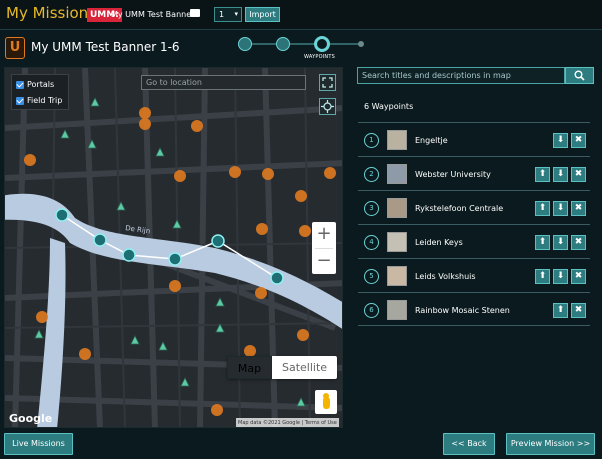  I want to click on mission-number-select: 1 ▾, so click(228, 14).